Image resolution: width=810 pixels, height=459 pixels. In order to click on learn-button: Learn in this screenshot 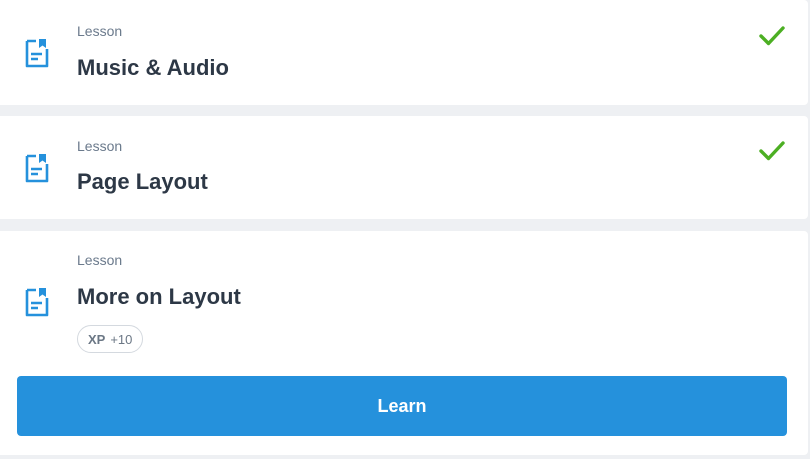, I will do `click(402, 406)`.